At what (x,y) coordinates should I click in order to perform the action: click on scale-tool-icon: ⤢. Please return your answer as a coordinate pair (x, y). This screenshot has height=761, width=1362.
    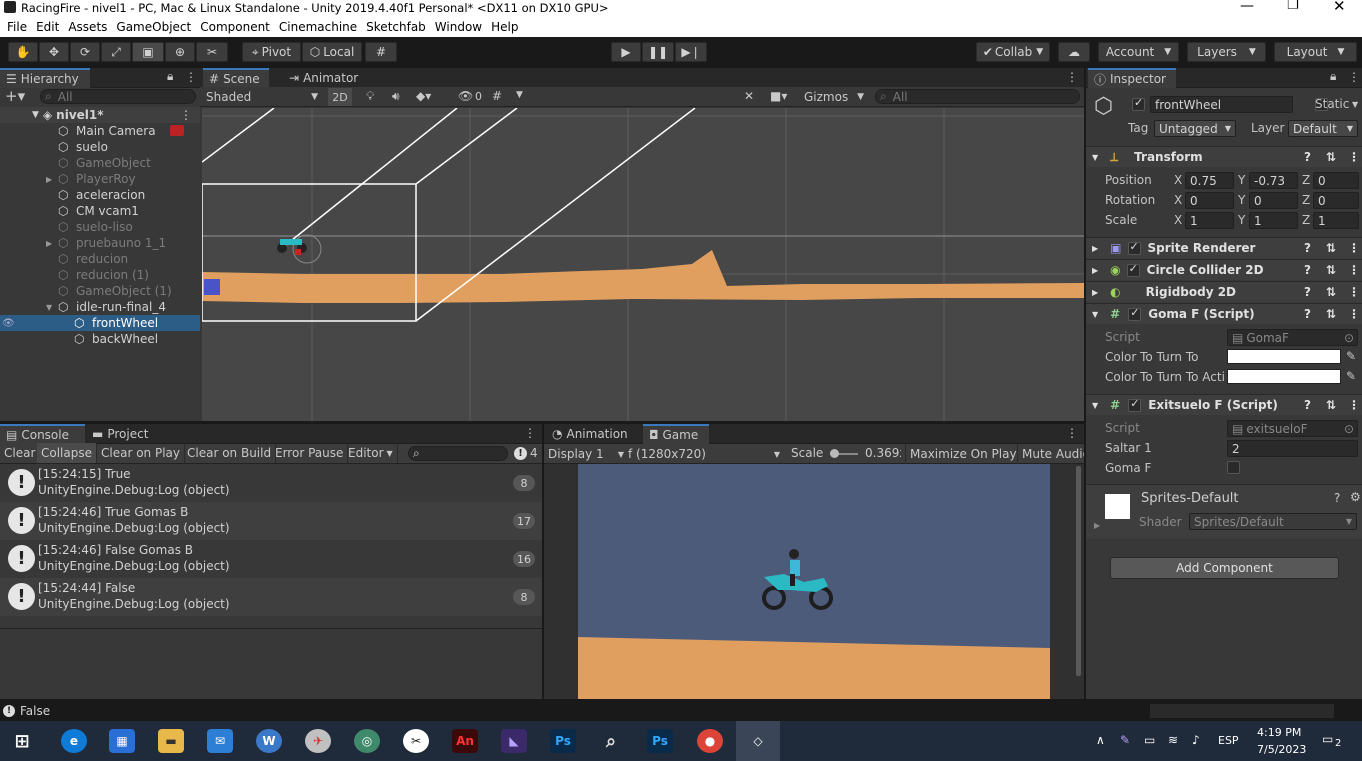
    Looking at the image, I should click on (116, 52).